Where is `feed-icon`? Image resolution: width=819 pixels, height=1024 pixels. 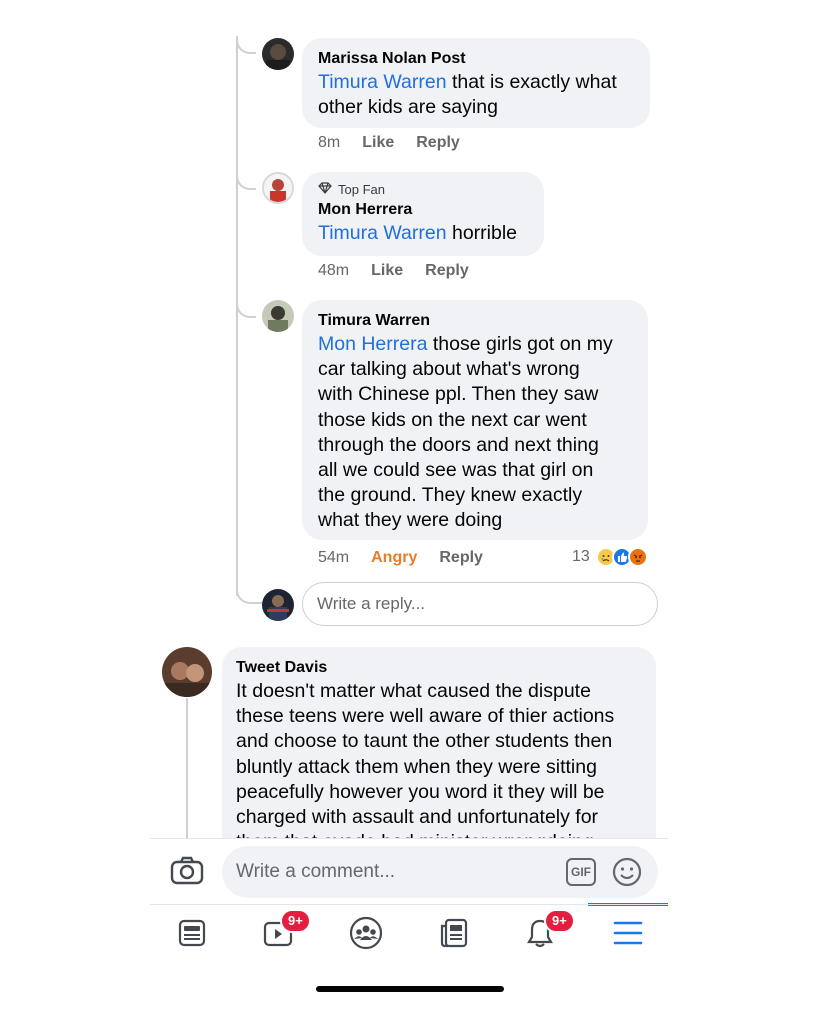
feed-icon is located at coordinates (192, 935).